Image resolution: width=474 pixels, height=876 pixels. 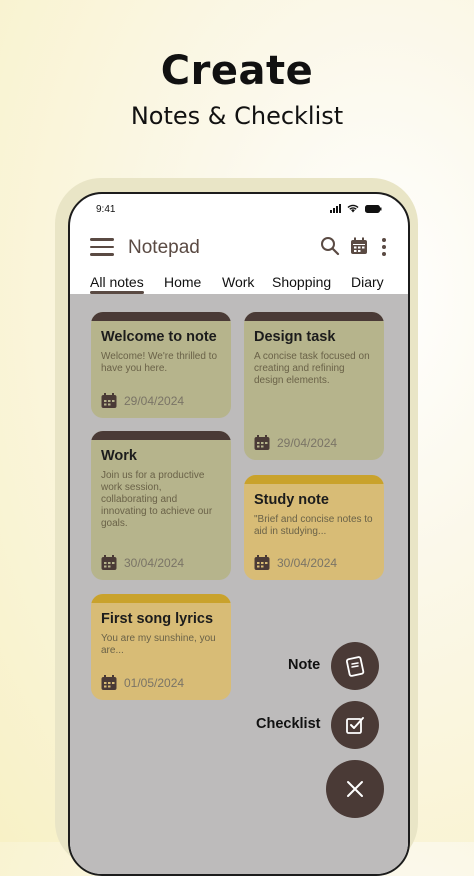 I want to click on app-title: Notepad, so click(x=164, y=247).